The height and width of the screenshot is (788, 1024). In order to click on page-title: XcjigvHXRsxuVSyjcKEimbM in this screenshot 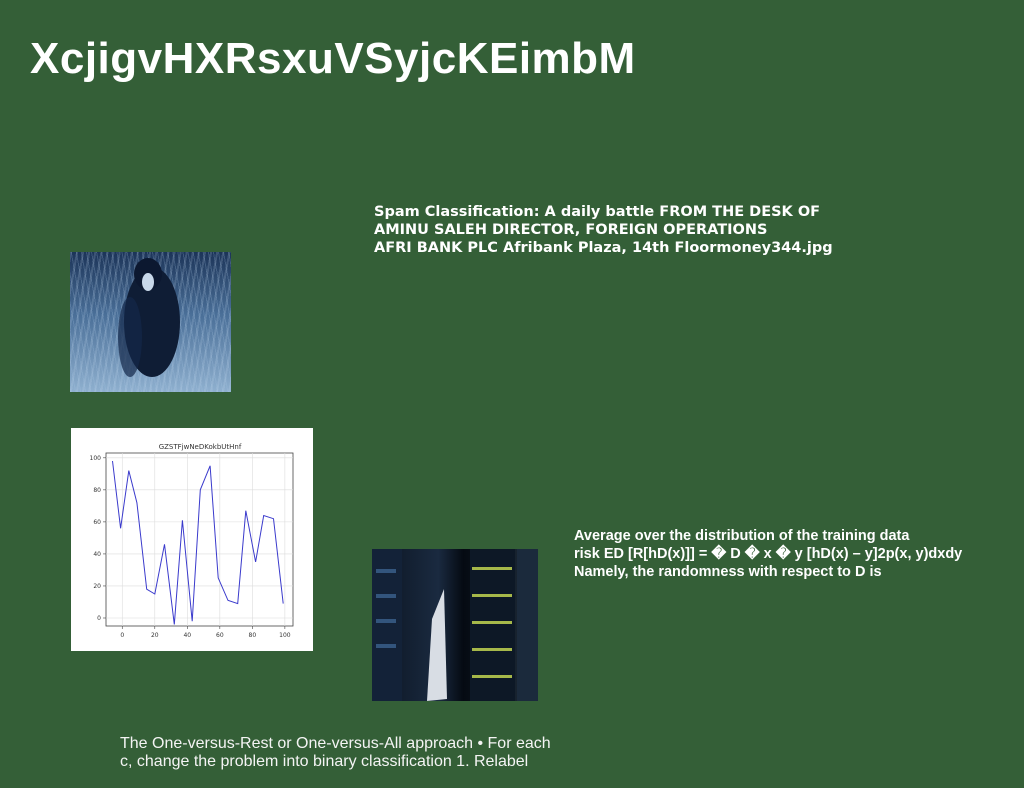, I will do `click(333, 58)`.